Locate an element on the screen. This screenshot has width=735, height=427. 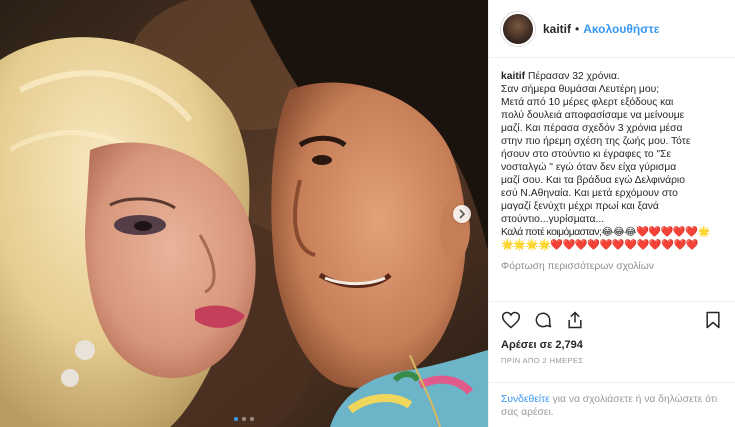
load-more-comments-link: Φόρτωση περισσότερων σχολίων is located at coordinates (612, 266).